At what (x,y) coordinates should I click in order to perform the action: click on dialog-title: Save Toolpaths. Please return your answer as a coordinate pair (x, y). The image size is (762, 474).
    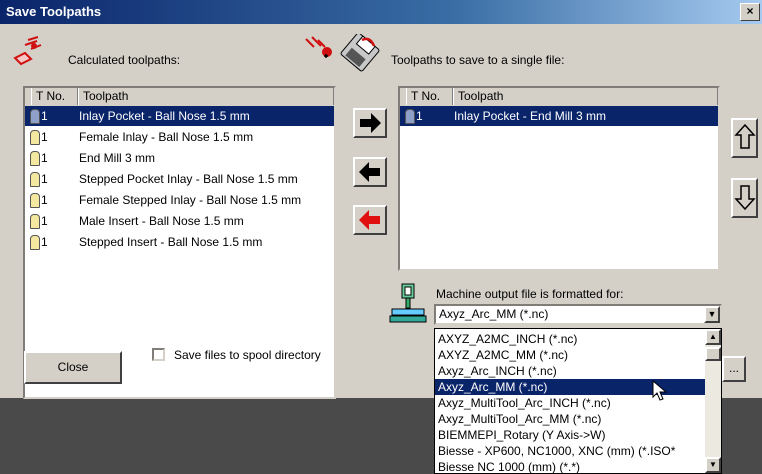
    Looking at the image, I should click on (54, 11).